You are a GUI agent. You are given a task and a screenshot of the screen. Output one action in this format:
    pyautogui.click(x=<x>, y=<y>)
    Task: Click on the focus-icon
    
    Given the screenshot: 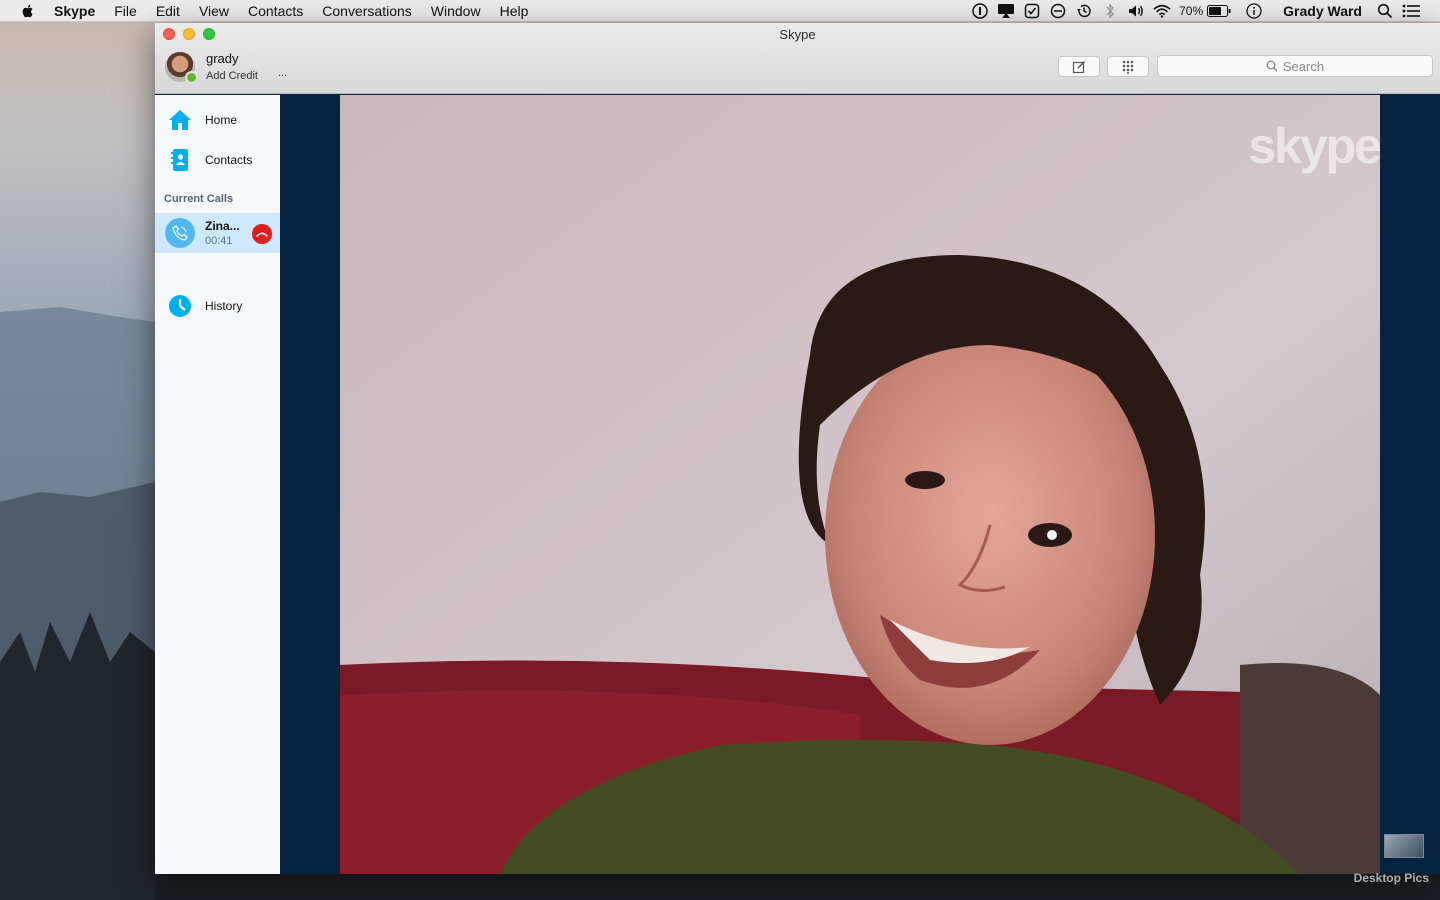 What is the action you would take?
    pyautogui.click(x=1058, y=11)
    